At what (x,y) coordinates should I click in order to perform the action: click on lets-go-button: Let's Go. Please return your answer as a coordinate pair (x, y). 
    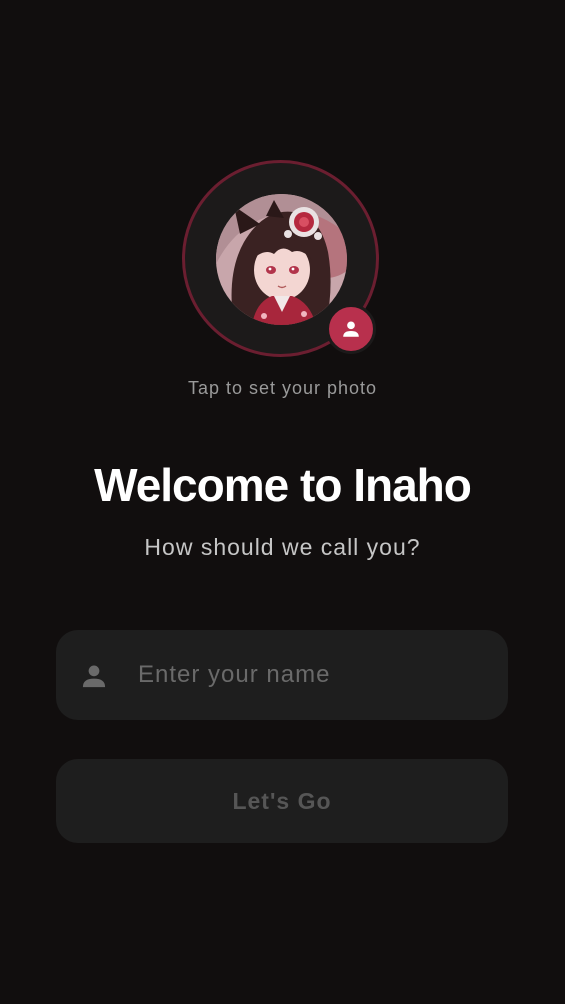
    Looking at the image, I should click on (282, 801).